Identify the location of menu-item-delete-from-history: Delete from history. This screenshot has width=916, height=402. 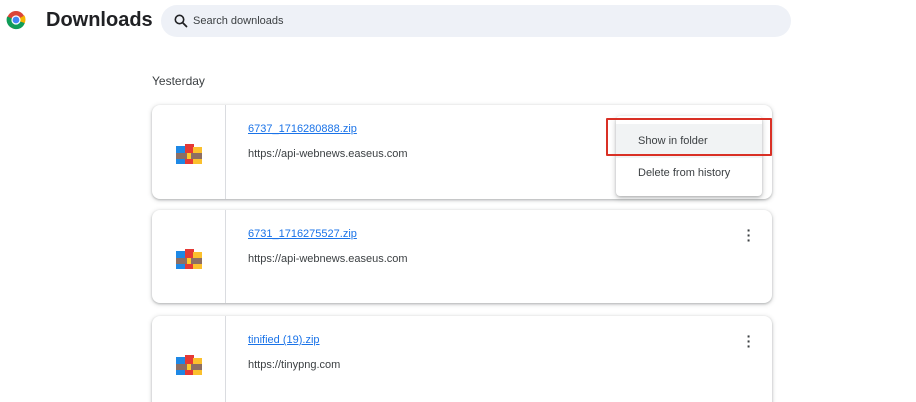
(689, 173).